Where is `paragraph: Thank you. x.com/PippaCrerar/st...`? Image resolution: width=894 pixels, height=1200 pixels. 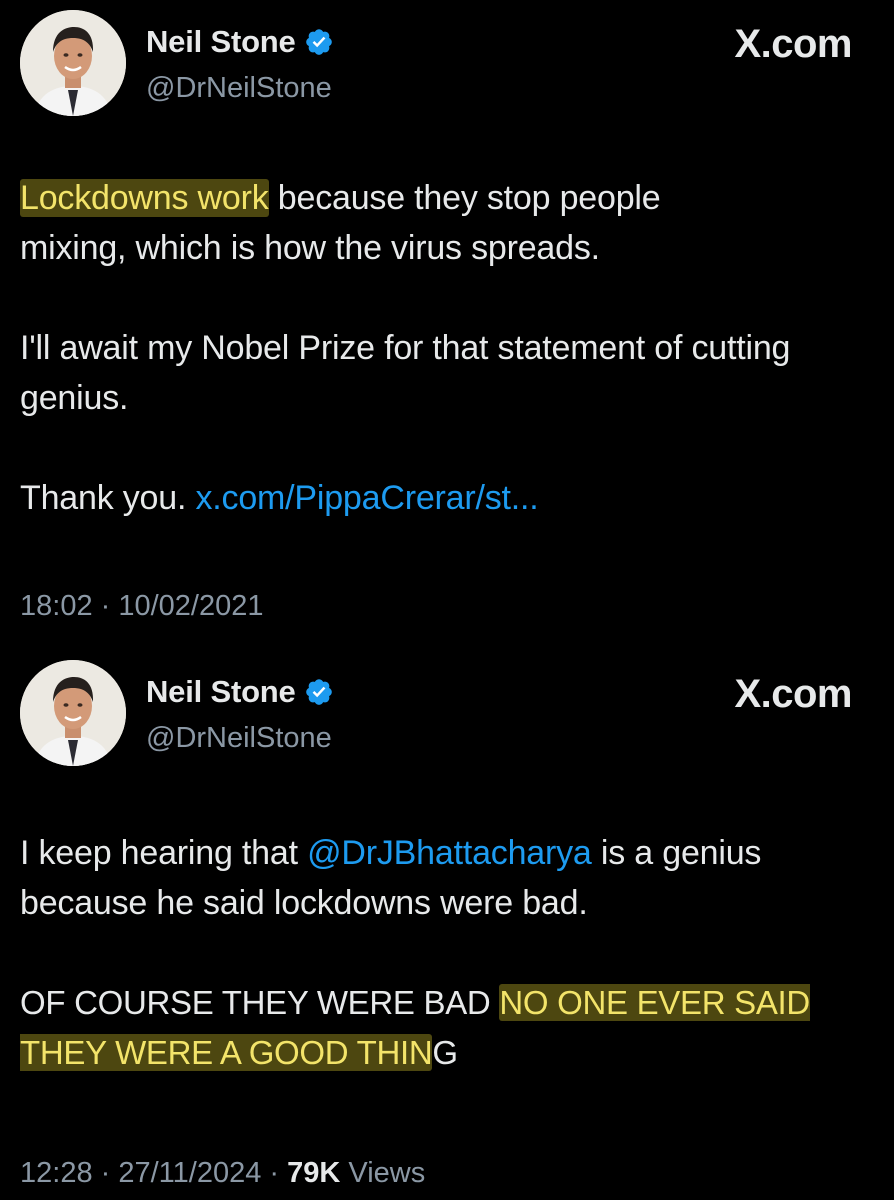
paragraph: Thank you. x.com/PippaCrerar/st... is located at coordinates (437, 498).